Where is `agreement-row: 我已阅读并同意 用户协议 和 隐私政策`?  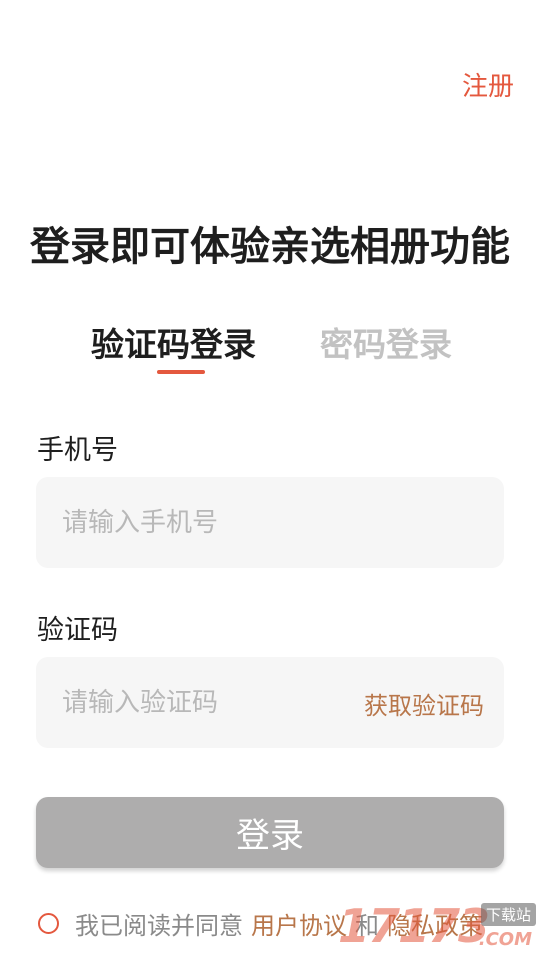 agreement-row: 我已阅读并同意 用户协议 和 隐私政策 is located at coordinates (260, 923).